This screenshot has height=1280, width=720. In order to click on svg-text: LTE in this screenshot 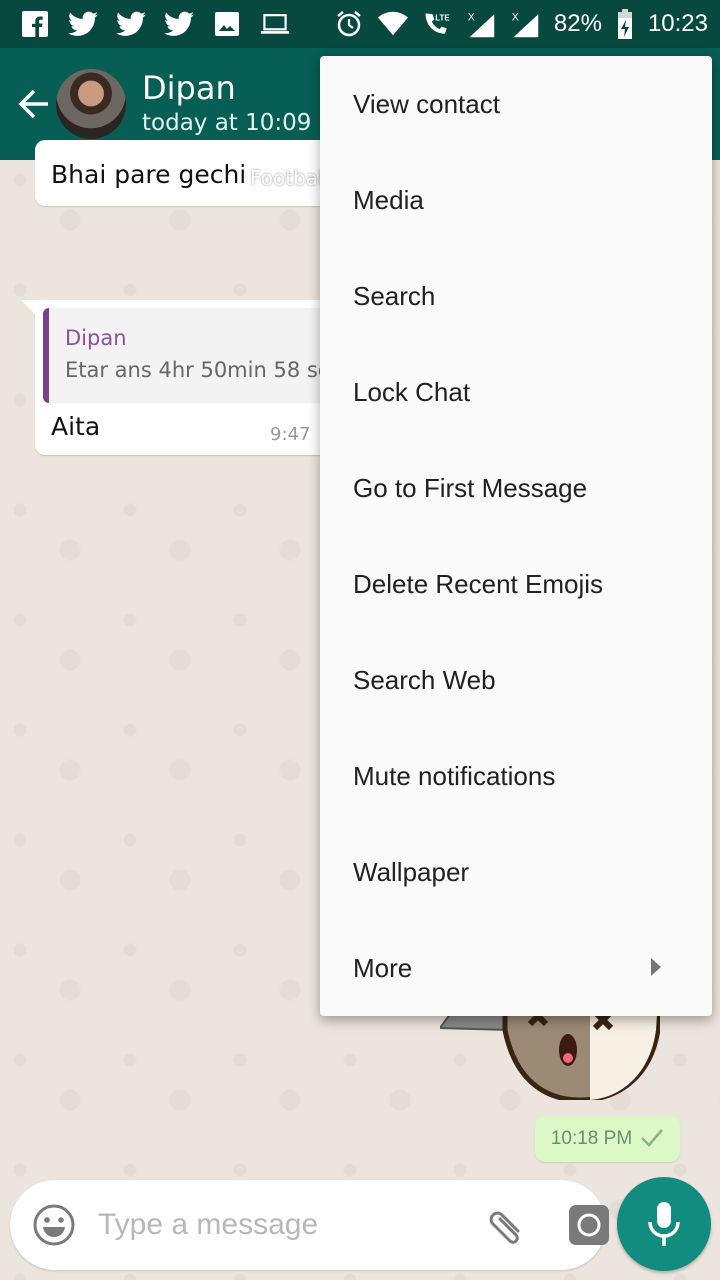, I will do `click(442, 17)`.